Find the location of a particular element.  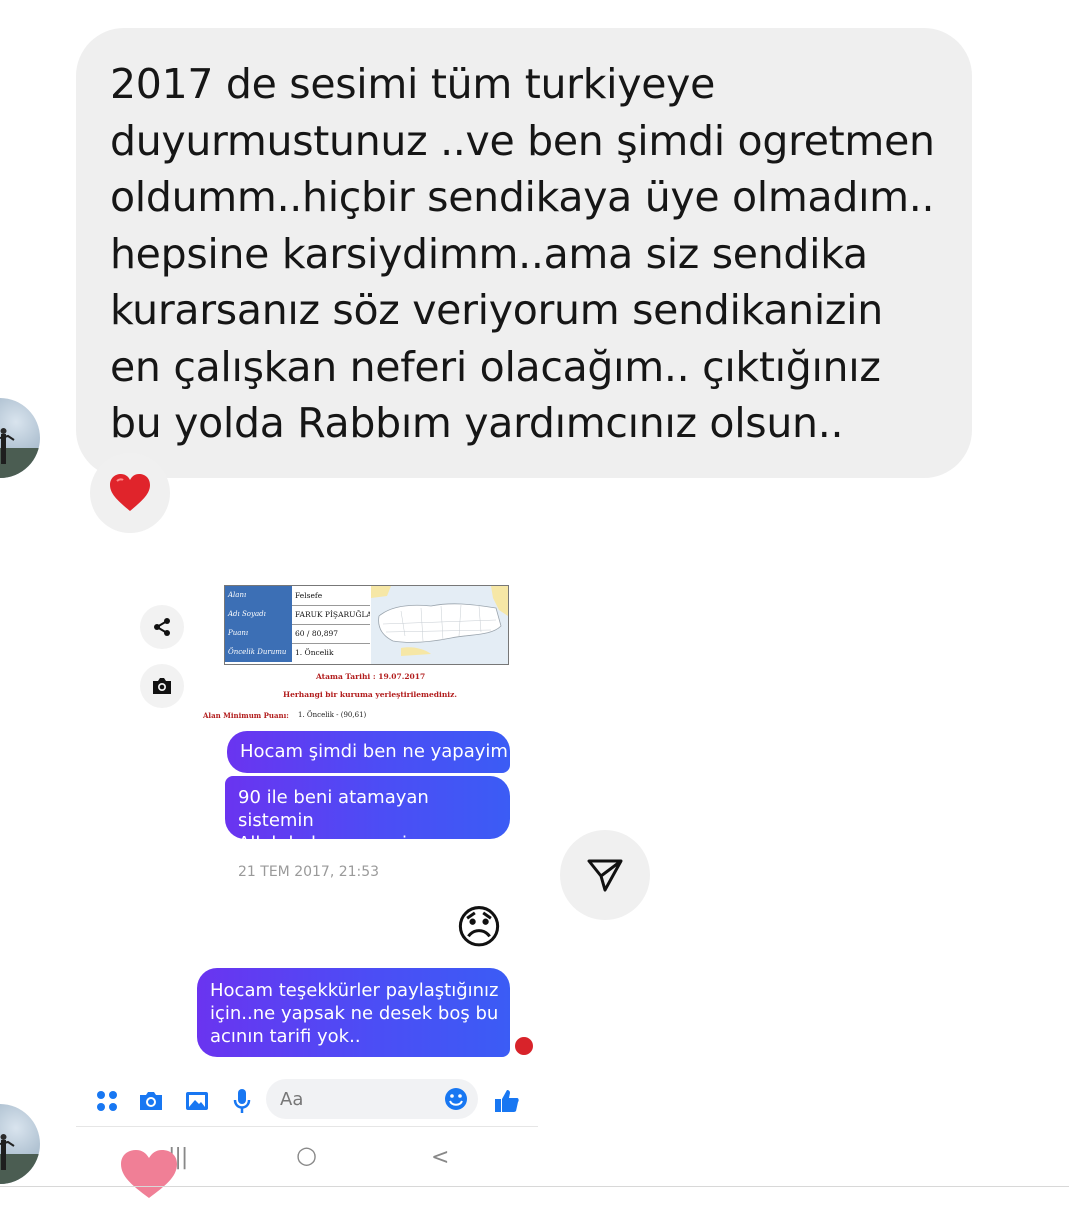

like-heart-icon is located at coordinates (149, 1176).